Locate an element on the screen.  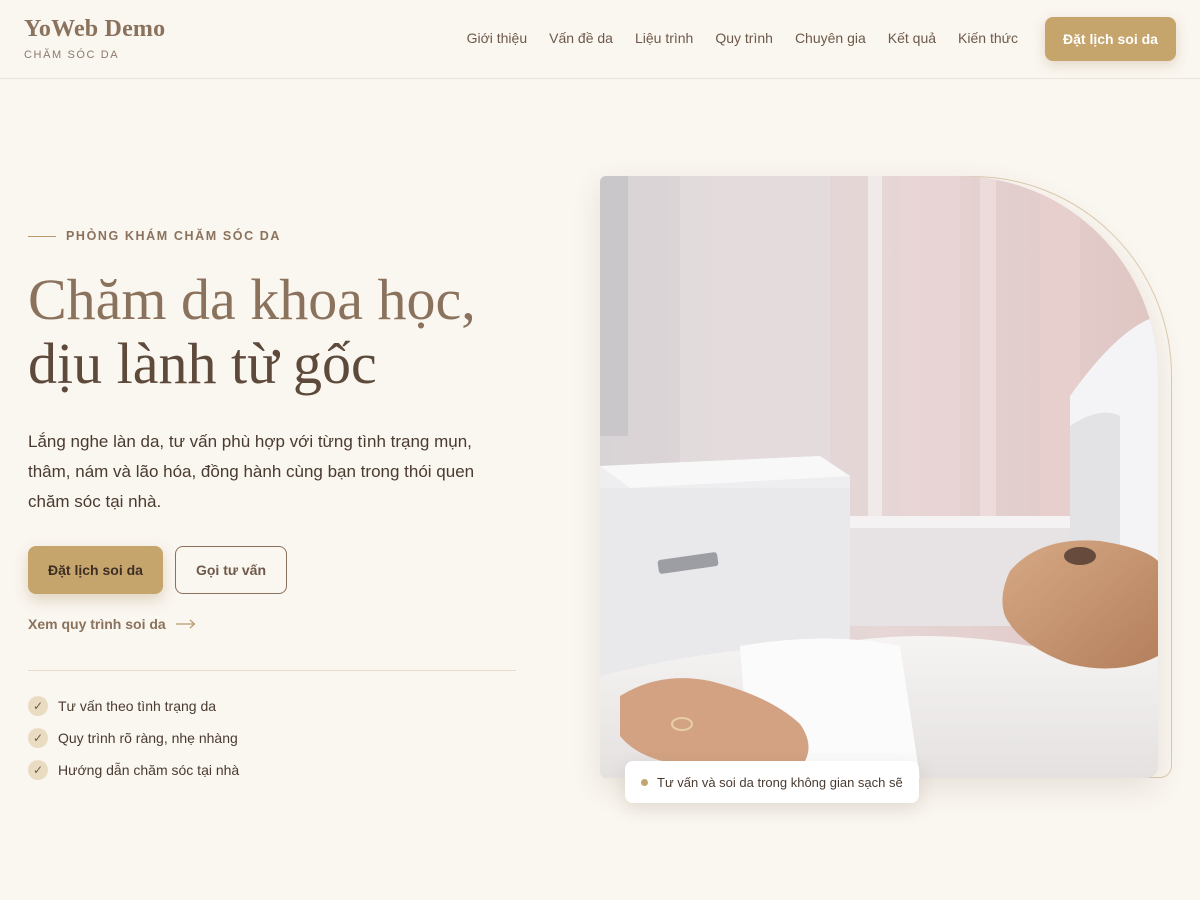
nav-item-chuyen-gia: Chuyên gia is located at coordinates (830, 38).